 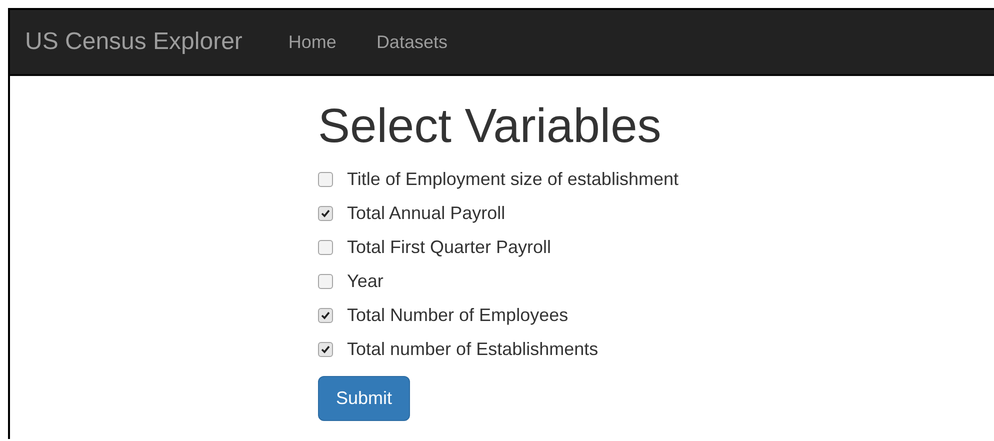 What do you see at coordinates (512, 179) in the screenshot?
I see `checkbox-label: Title of Employment size of establishment` at bounding box center [512, 179].